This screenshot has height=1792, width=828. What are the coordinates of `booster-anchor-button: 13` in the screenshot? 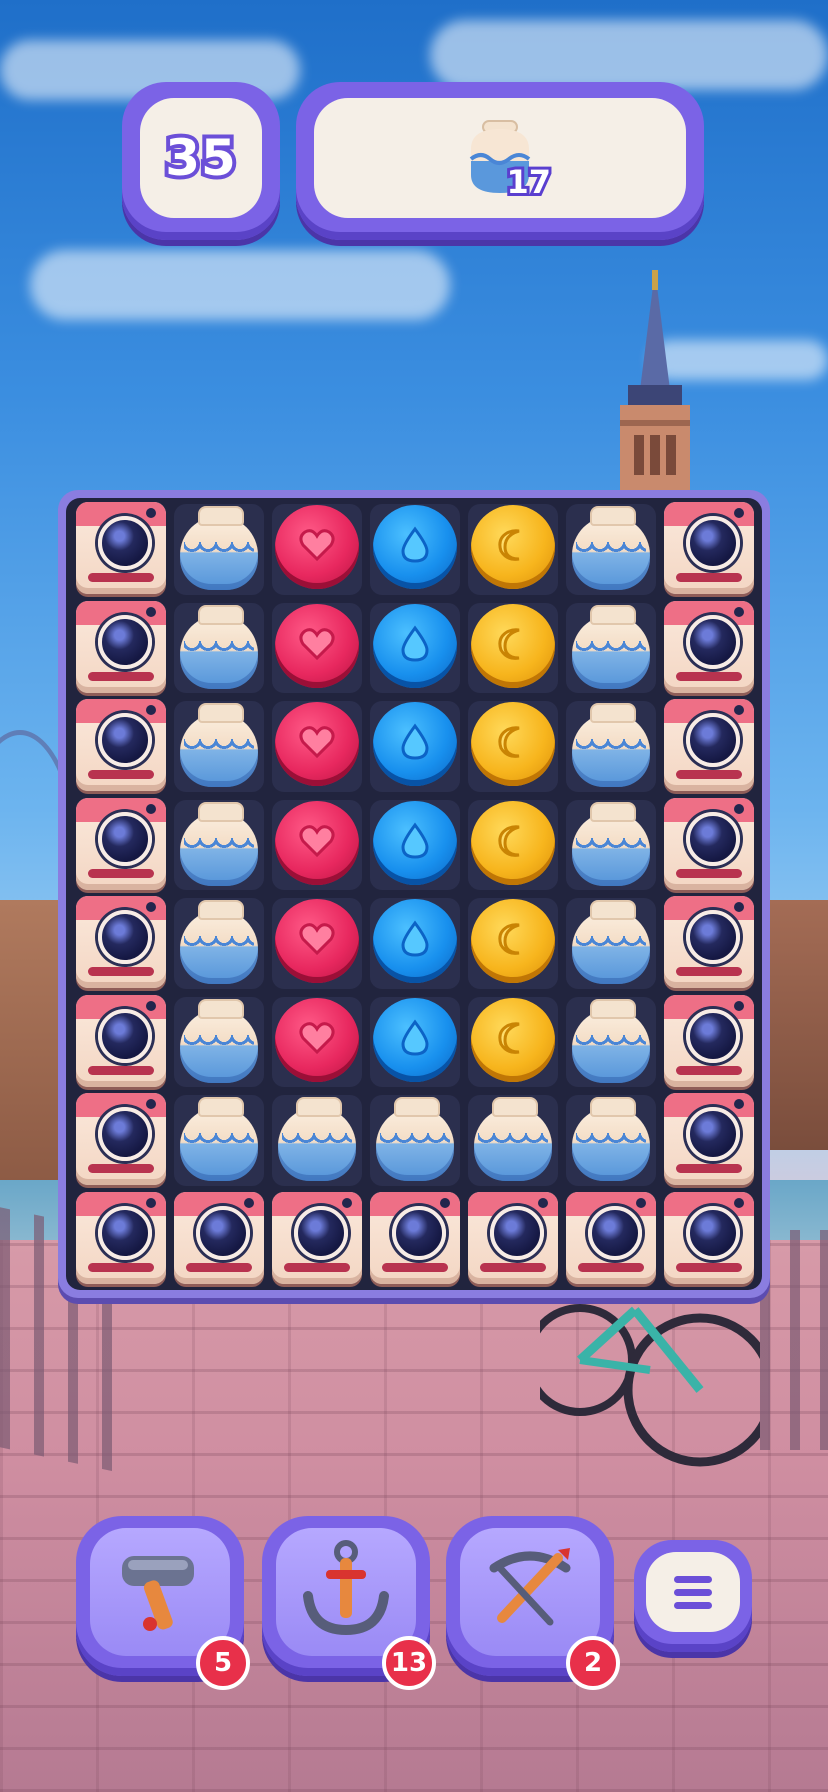 It's located at (349, 1603).